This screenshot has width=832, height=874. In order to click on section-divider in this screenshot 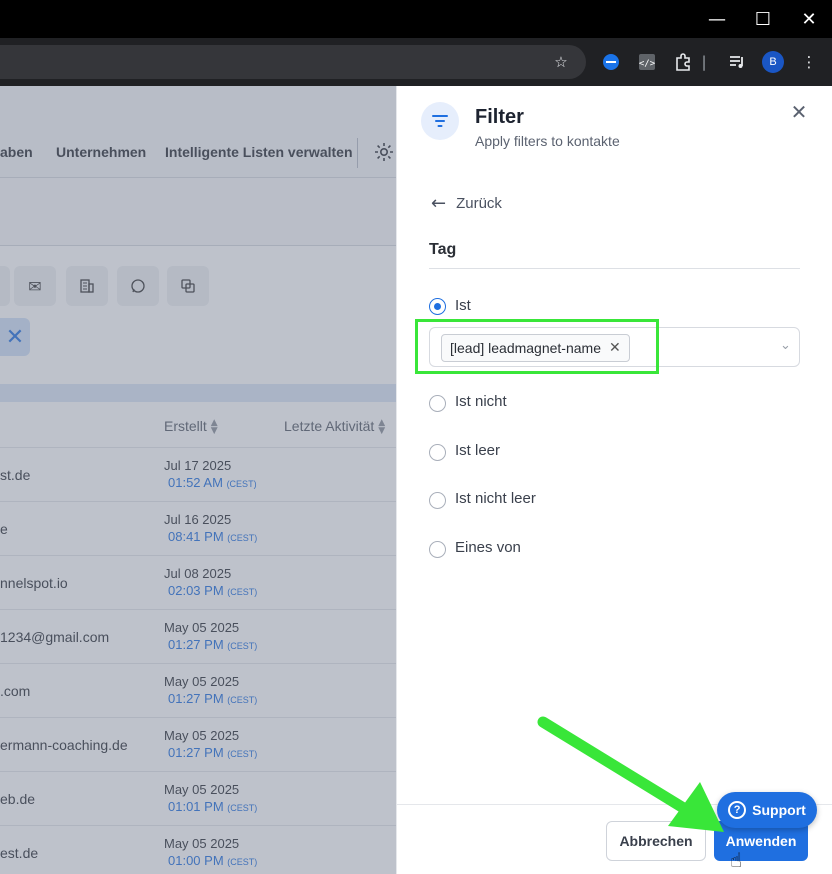, I will do `click(614, 268)`.